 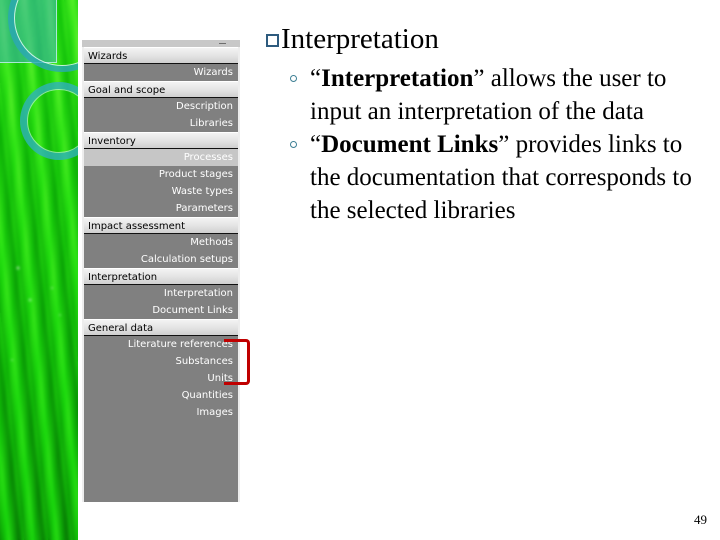 I want to click on nav-item: Wizards, so click(x=161, y=72).